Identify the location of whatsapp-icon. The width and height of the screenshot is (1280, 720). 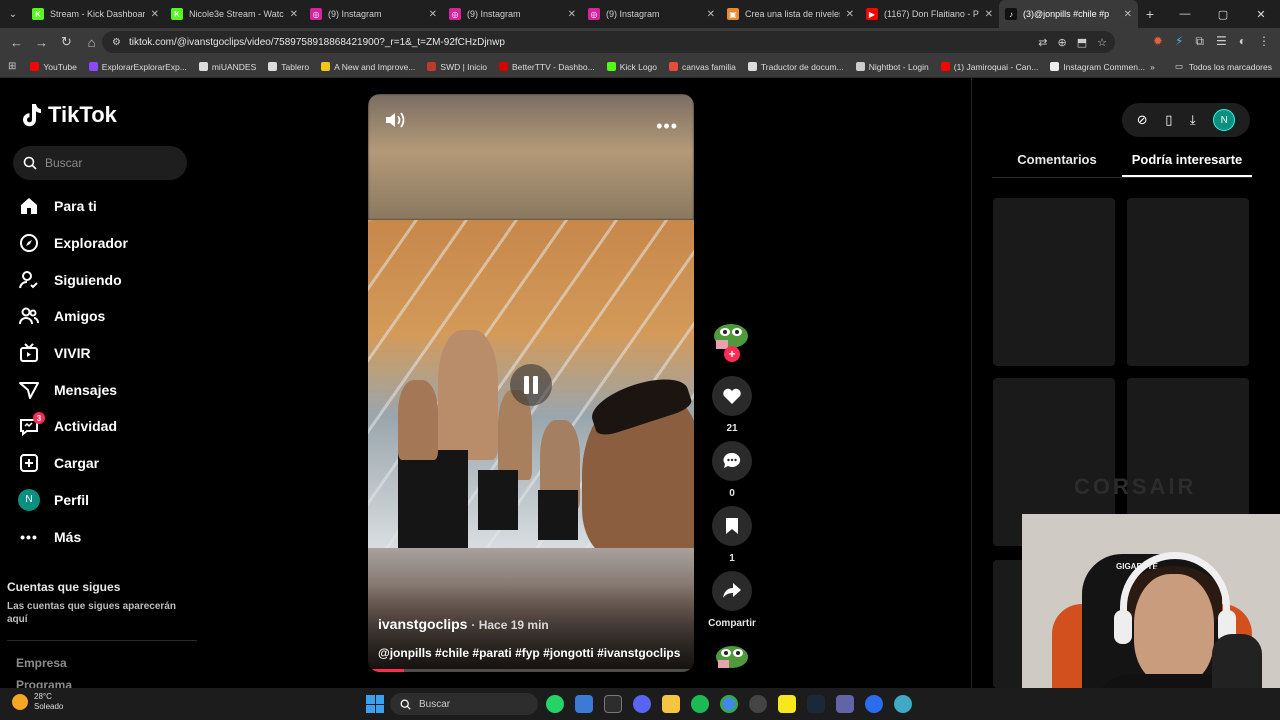
(555, 704).